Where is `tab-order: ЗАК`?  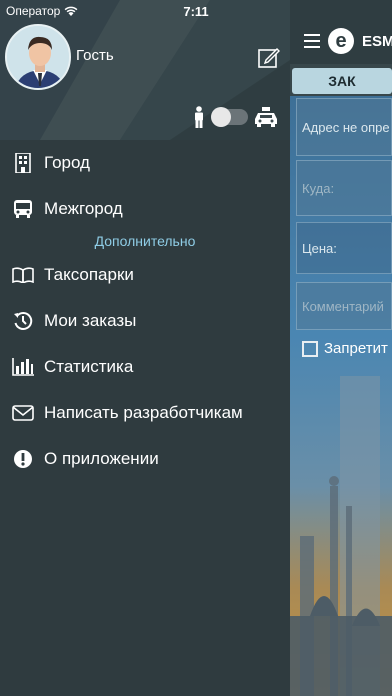
tab-order: ЗАК is located at coordinates (342, 81).